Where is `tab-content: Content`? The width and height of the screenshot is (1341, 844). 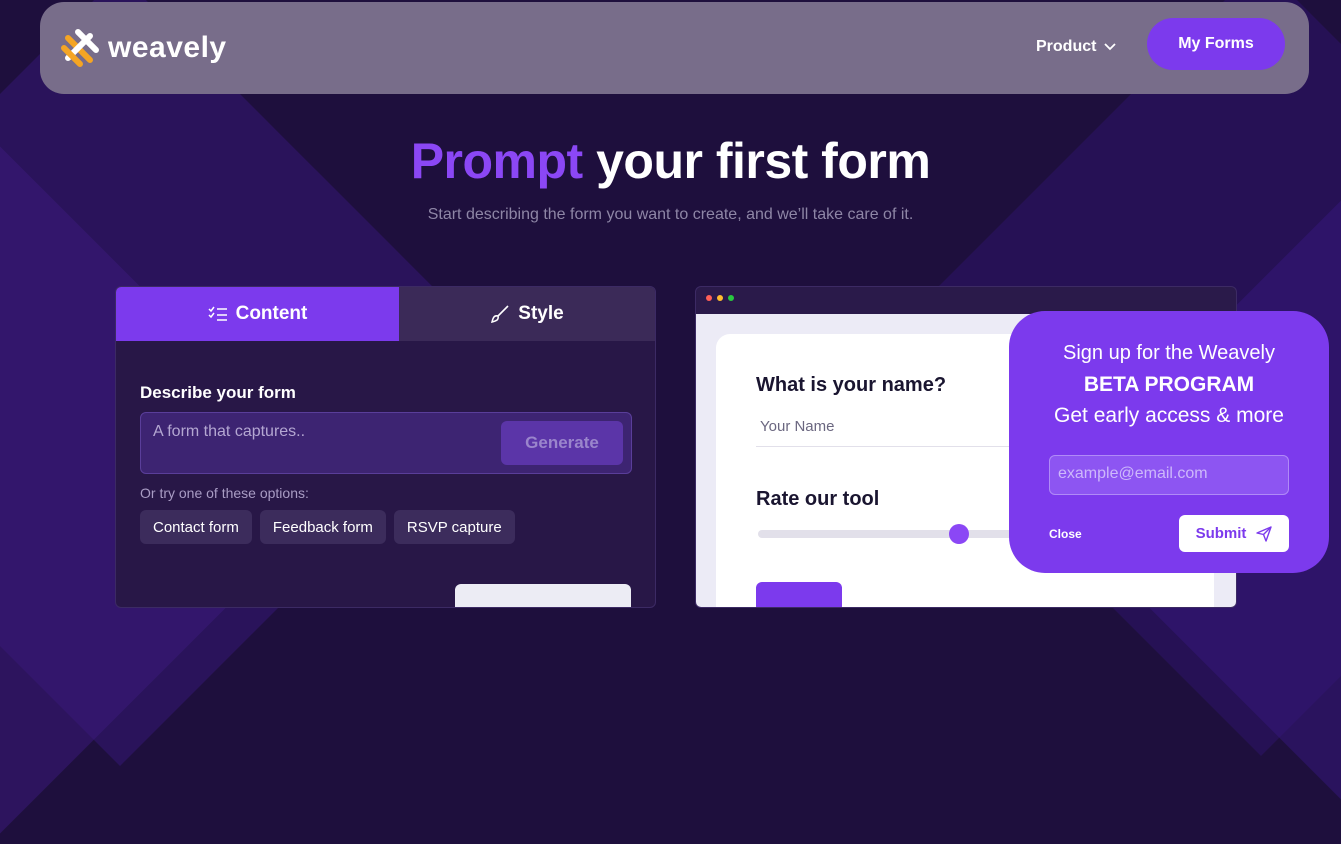
tab-content: Content is located at coordinates (257, 314).